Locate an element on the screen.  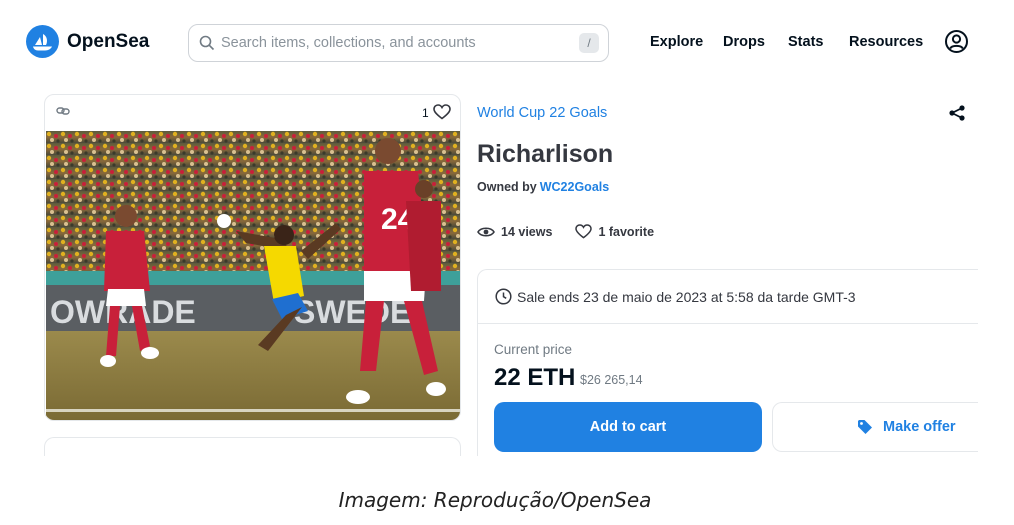
clock-icon is located at coordinates (503, 296).